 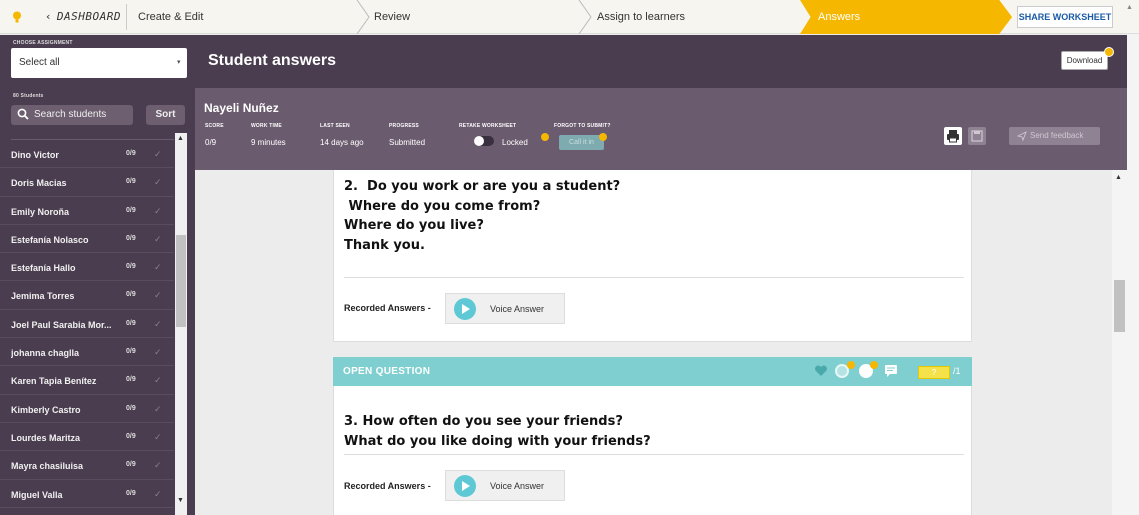 What do you see at coordinates (906, 17) in the screenshot?
I see `tab-answers: Answers` at bounding box center [906, 17].